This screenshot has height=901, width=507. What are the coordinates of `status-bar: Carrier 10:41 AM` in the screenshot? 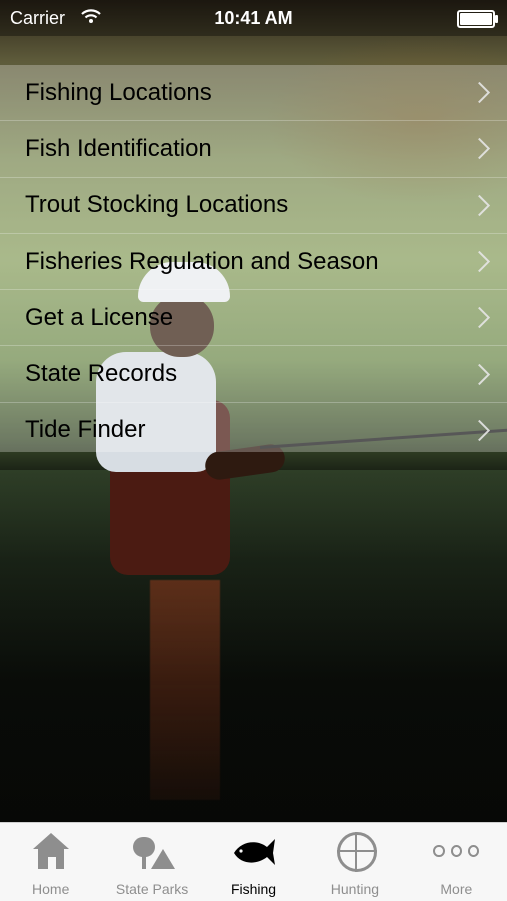 It's located at (253, 18).